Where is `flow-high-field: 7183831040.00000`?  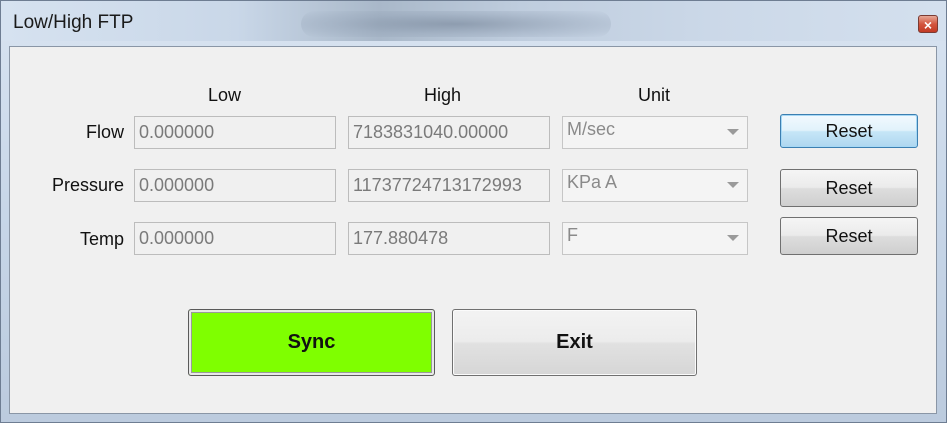 flow-high-field: 7183831040.00000 is located at coordinates (449, 132).